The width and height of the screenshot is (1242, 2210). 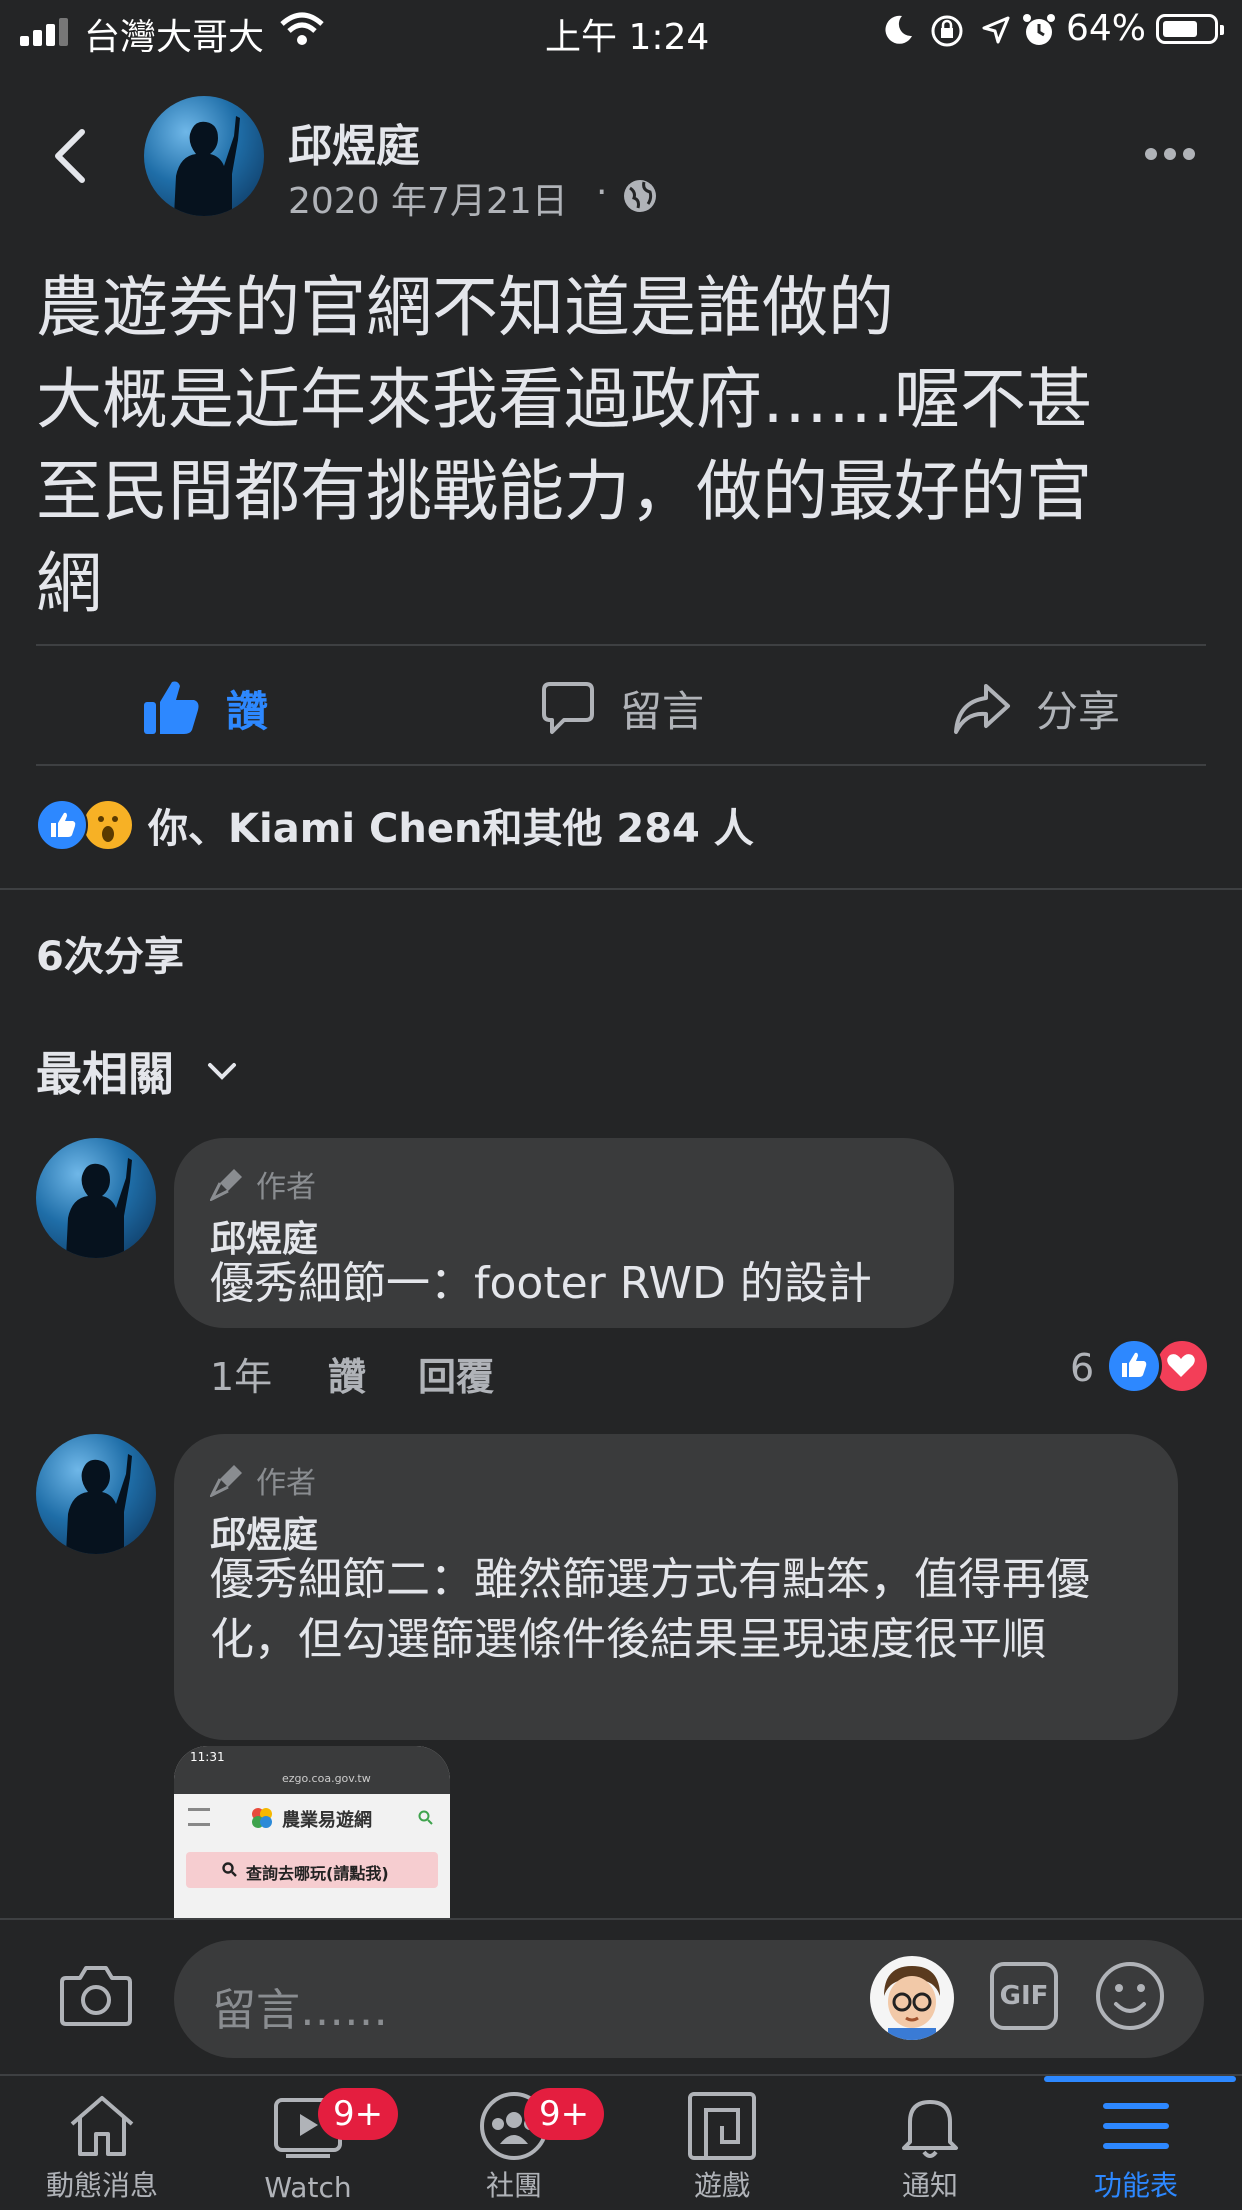 I want to click on attachment-browser-bar: 11:31 ezgo.coa.gov.tw, so click(x=312, y=1770).